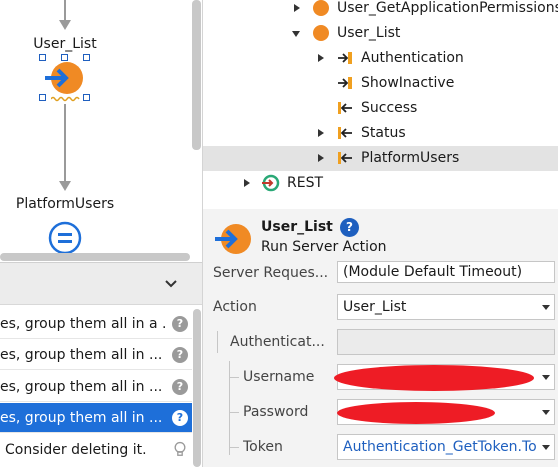  I want to click on tree-item-label: Status, so click(383, 133).